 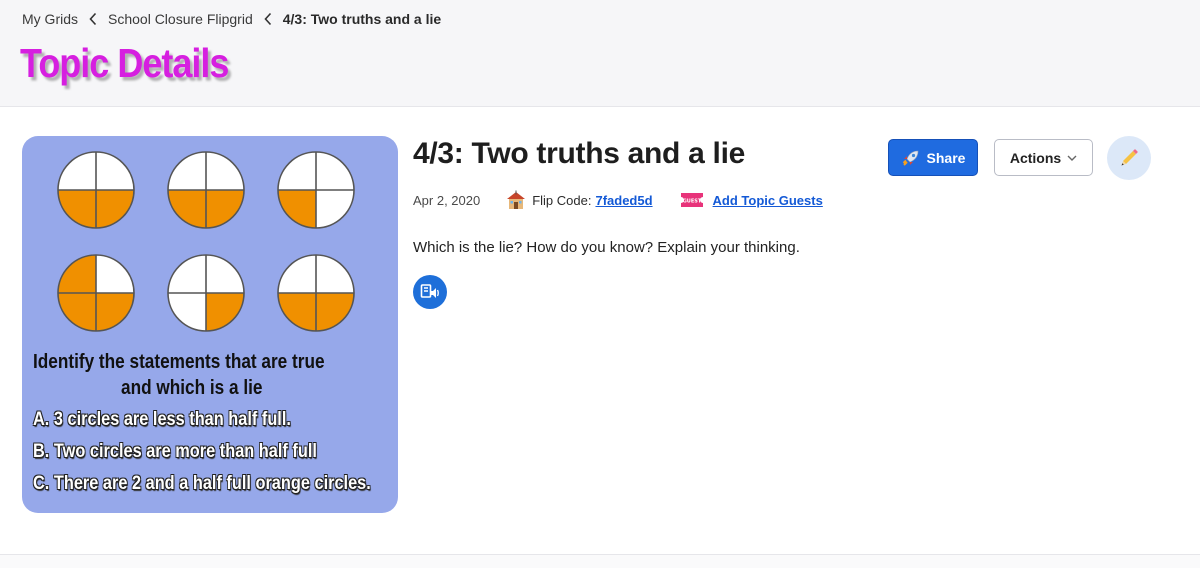 What do you see at coordinates (1035, 157) in the screenshot?
I see `actions-label: Actions` at bounding box center [1035, 157].